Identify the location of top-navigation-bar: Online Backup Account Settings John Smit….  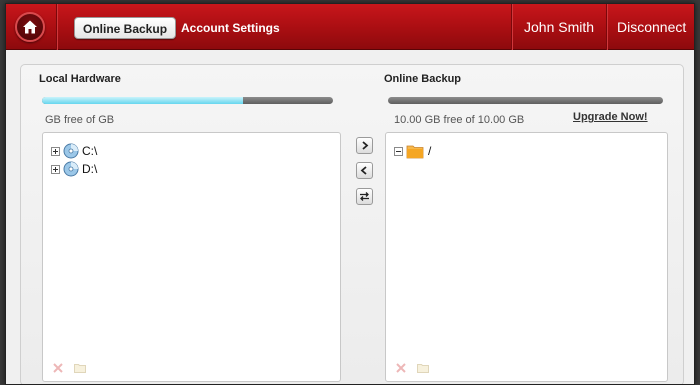
(350, 27).